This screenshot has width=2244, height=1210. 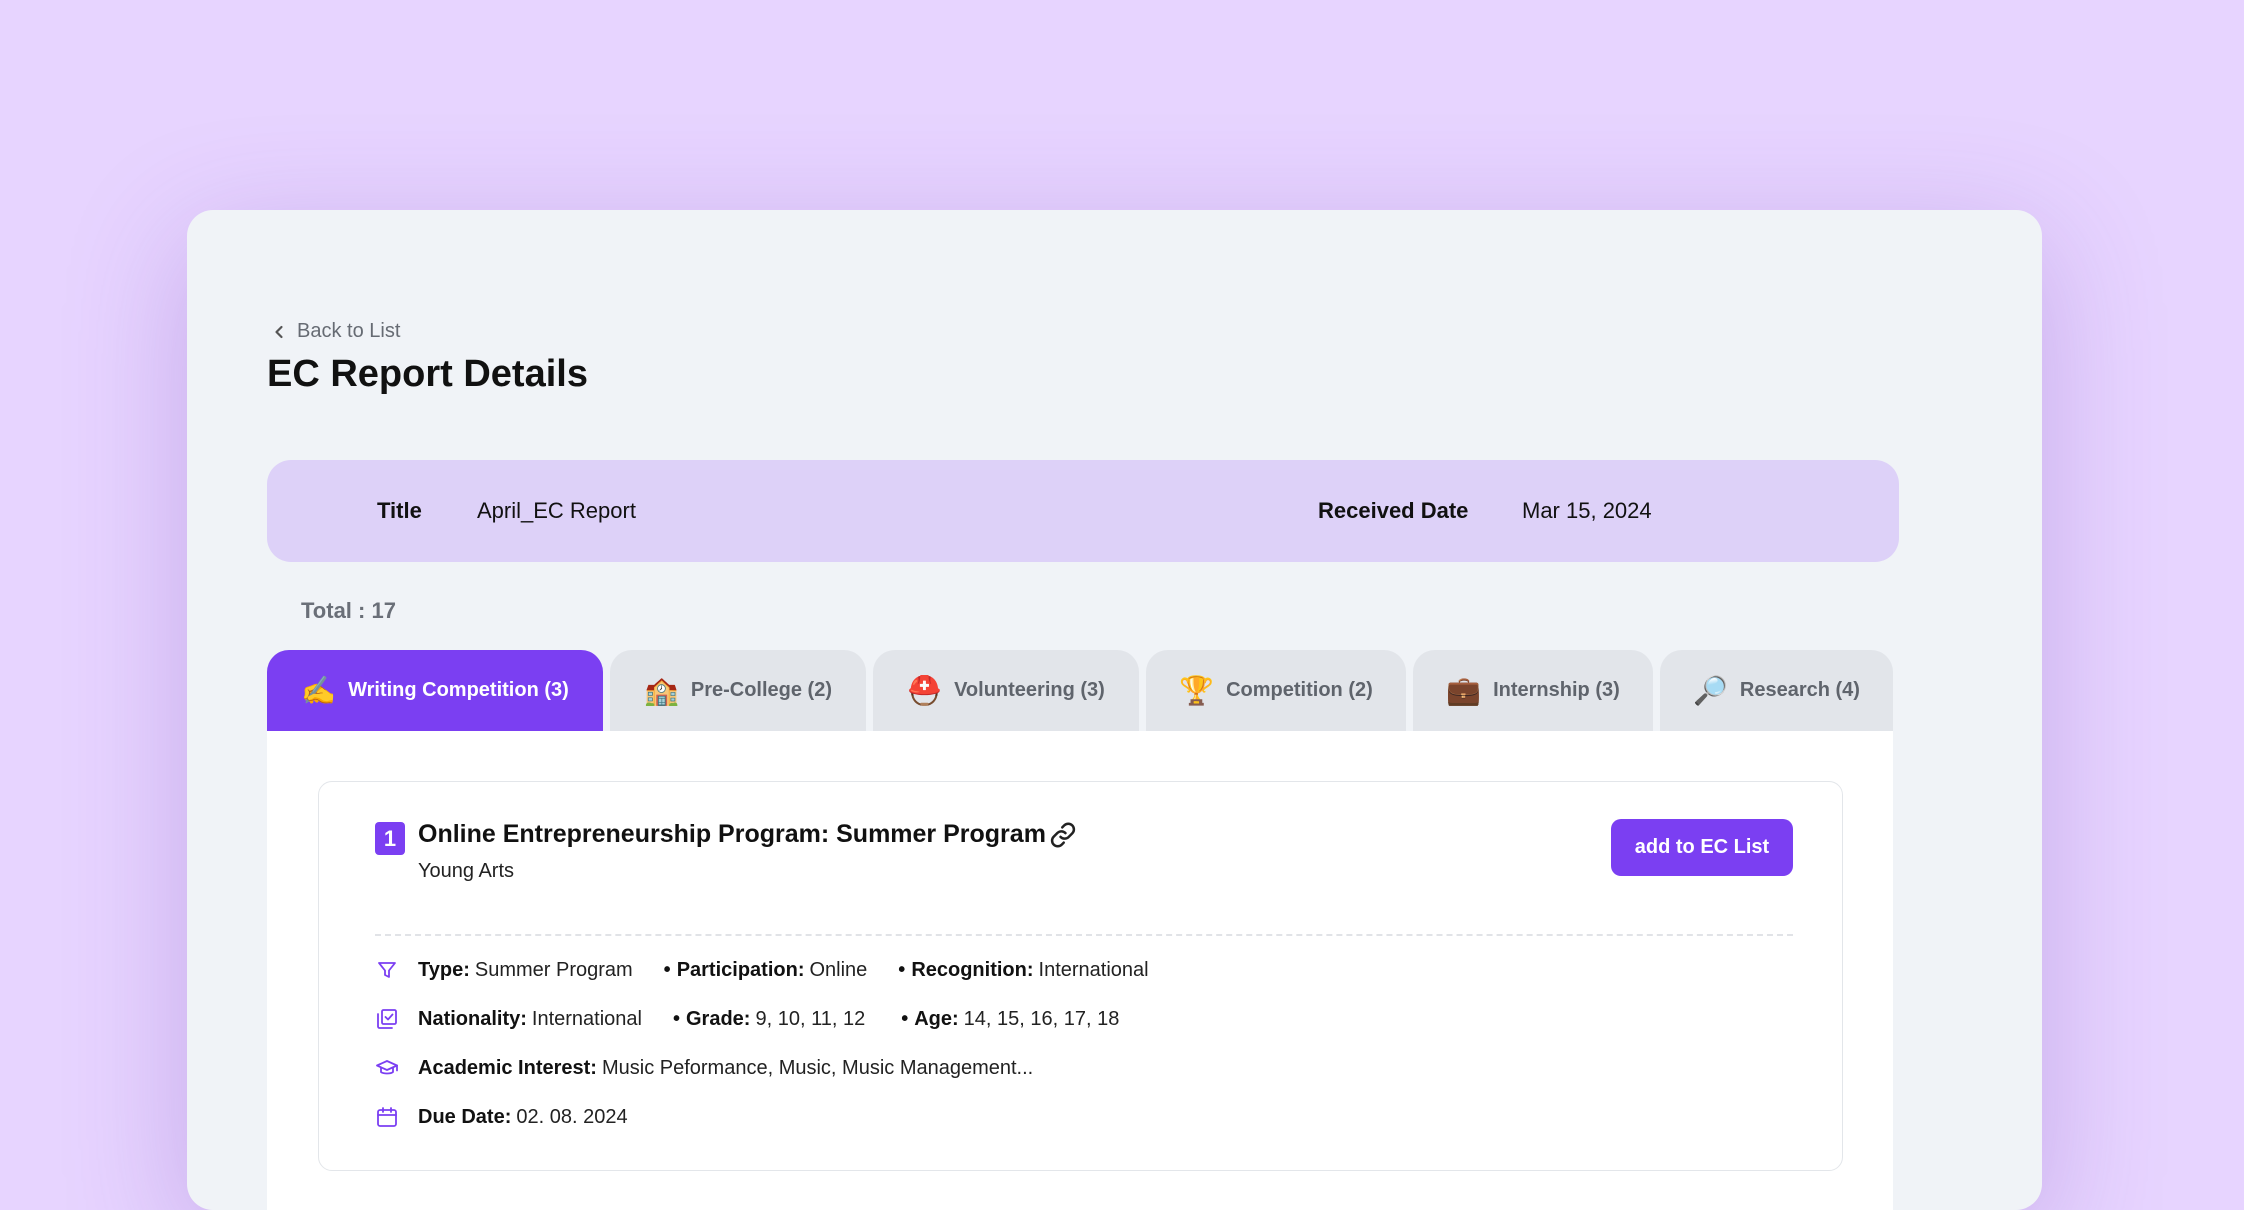 I want to click on tab-research: 🔎 Research (4), so click(x=1776, y=690).